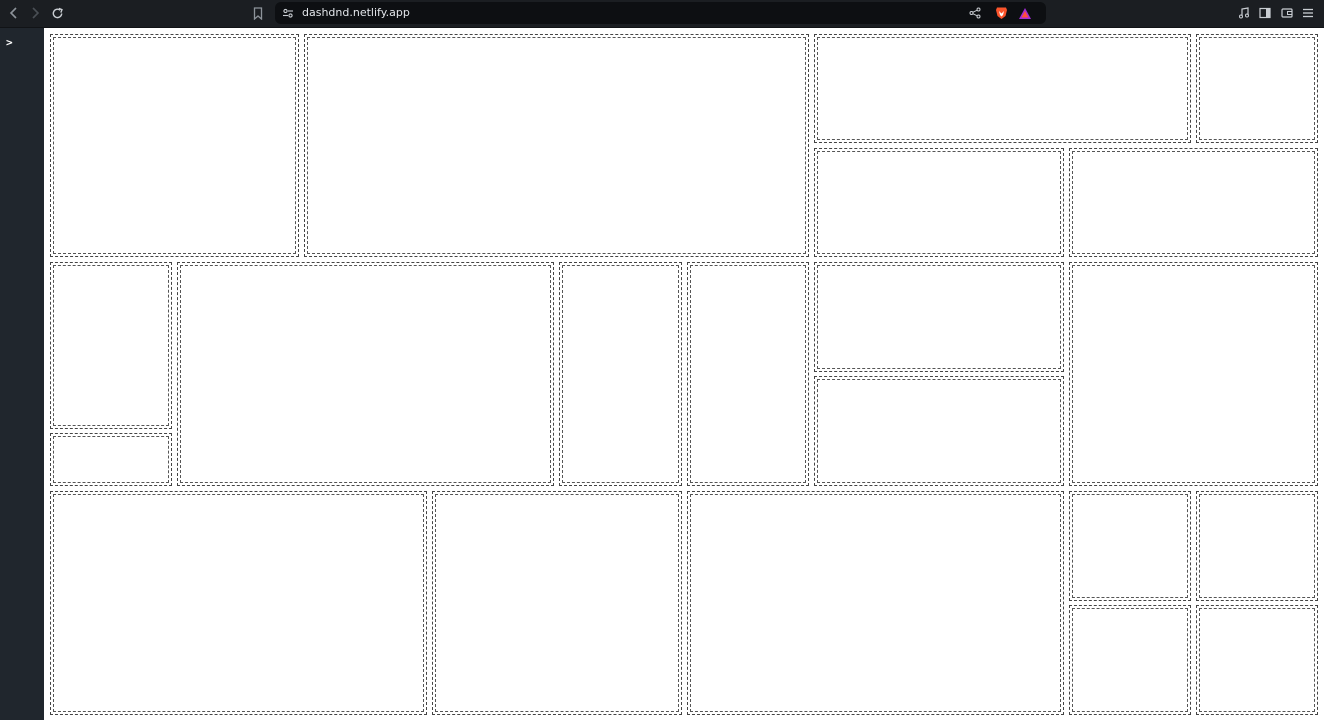 The height and width of the screenshot is (720, 1324). I want to click on url-text: dashdnd.netlify.app, so click(356, 12).